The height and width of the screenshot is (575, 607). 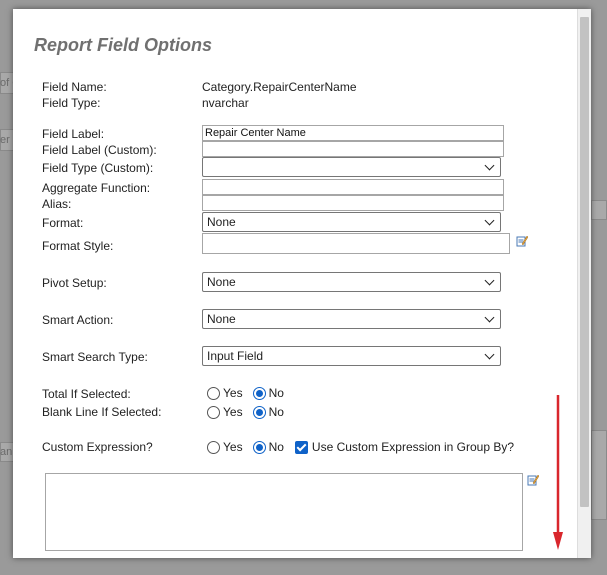 I want to click on dialog-scrollbar, so click(x=584, y=283).